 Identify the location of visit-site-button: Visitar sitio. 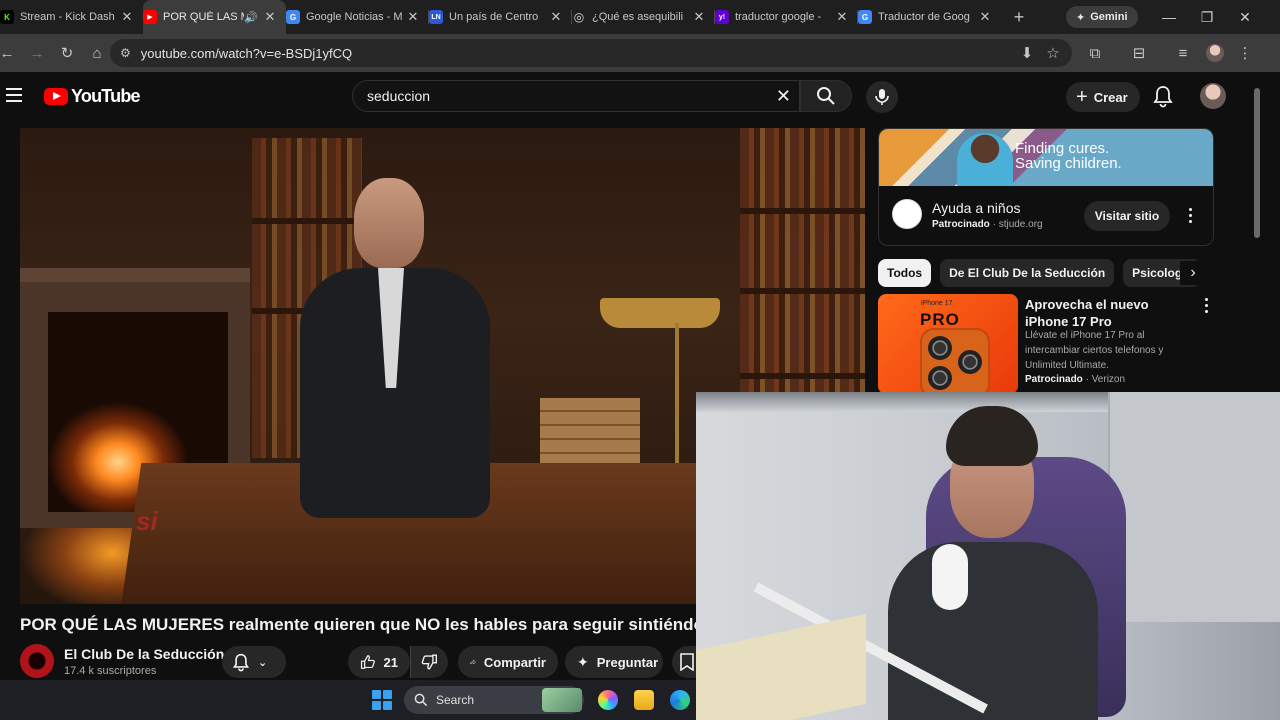
(1127, 216).